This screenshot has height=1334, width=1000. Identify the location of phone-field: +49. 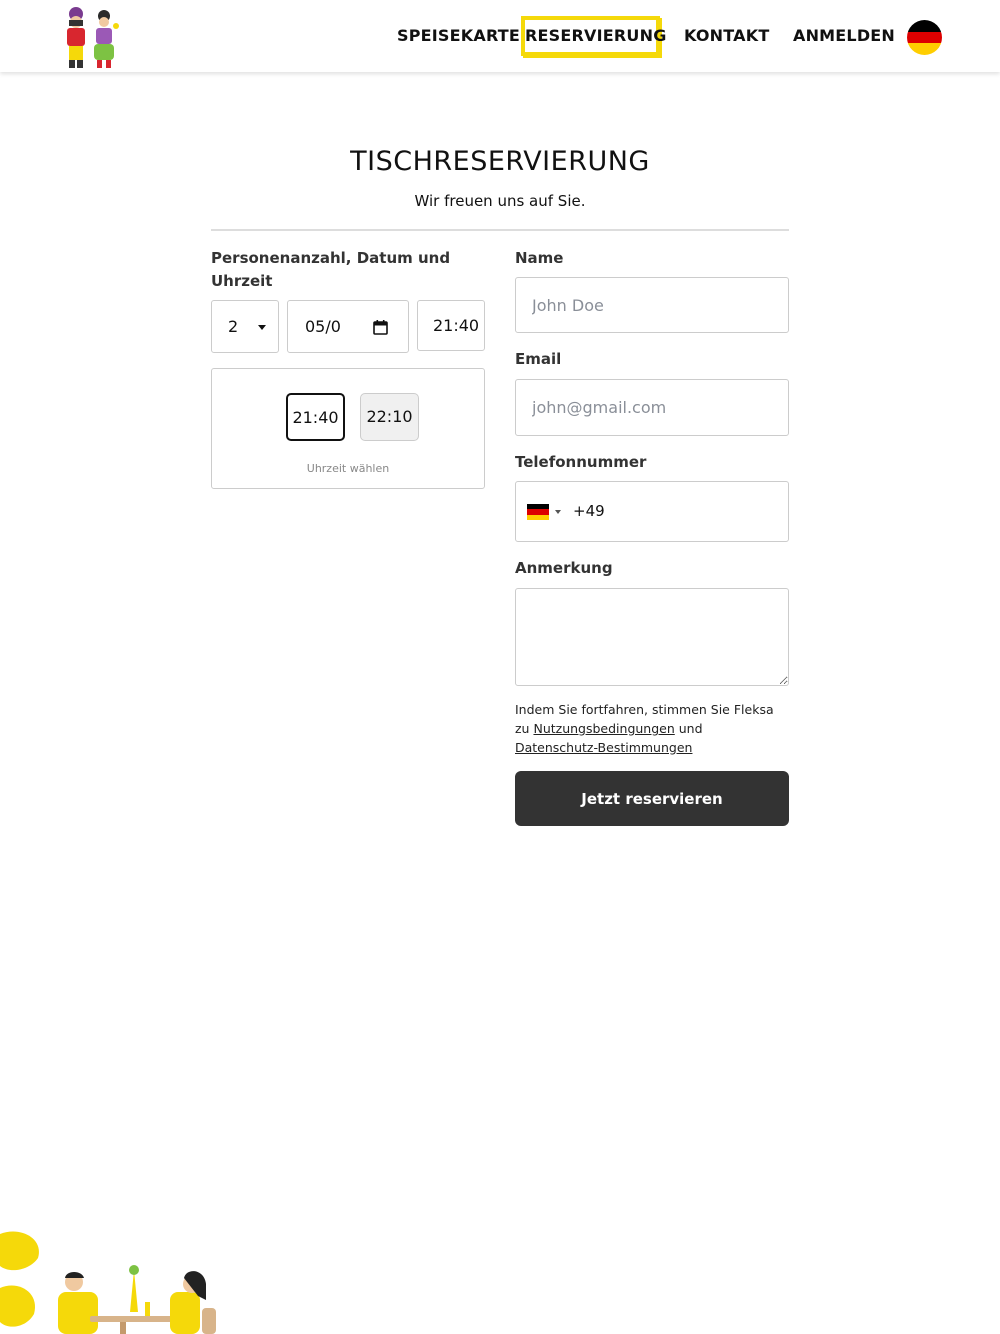
(652, 511).